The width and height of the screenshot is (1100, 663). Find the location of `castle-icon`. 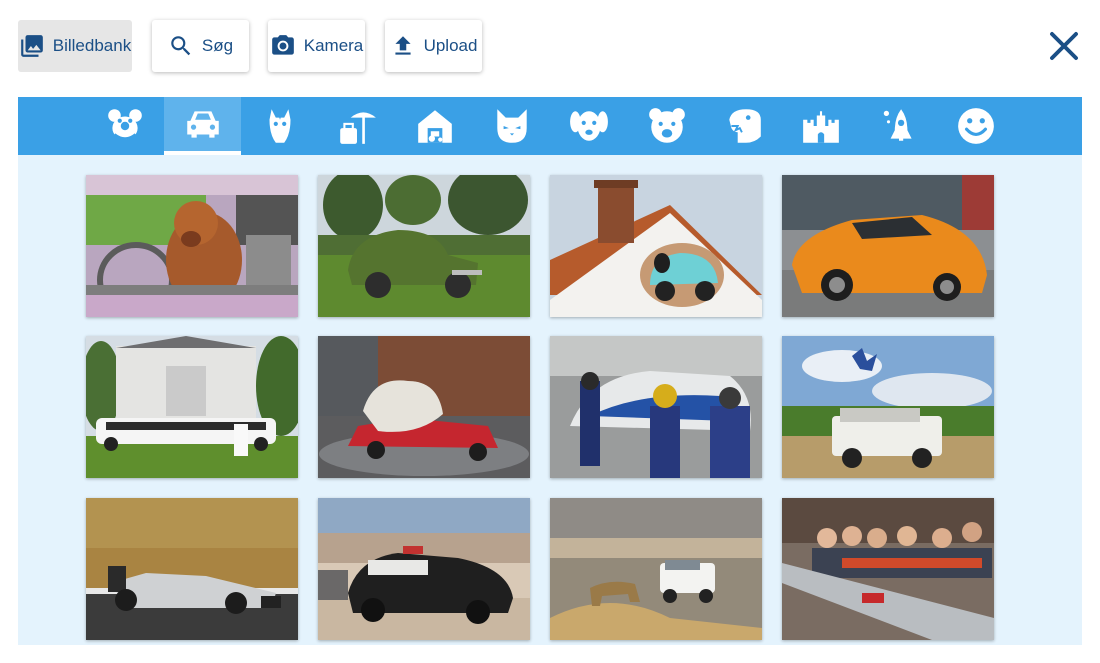

castle-icon is located at coordinates (820, 127).